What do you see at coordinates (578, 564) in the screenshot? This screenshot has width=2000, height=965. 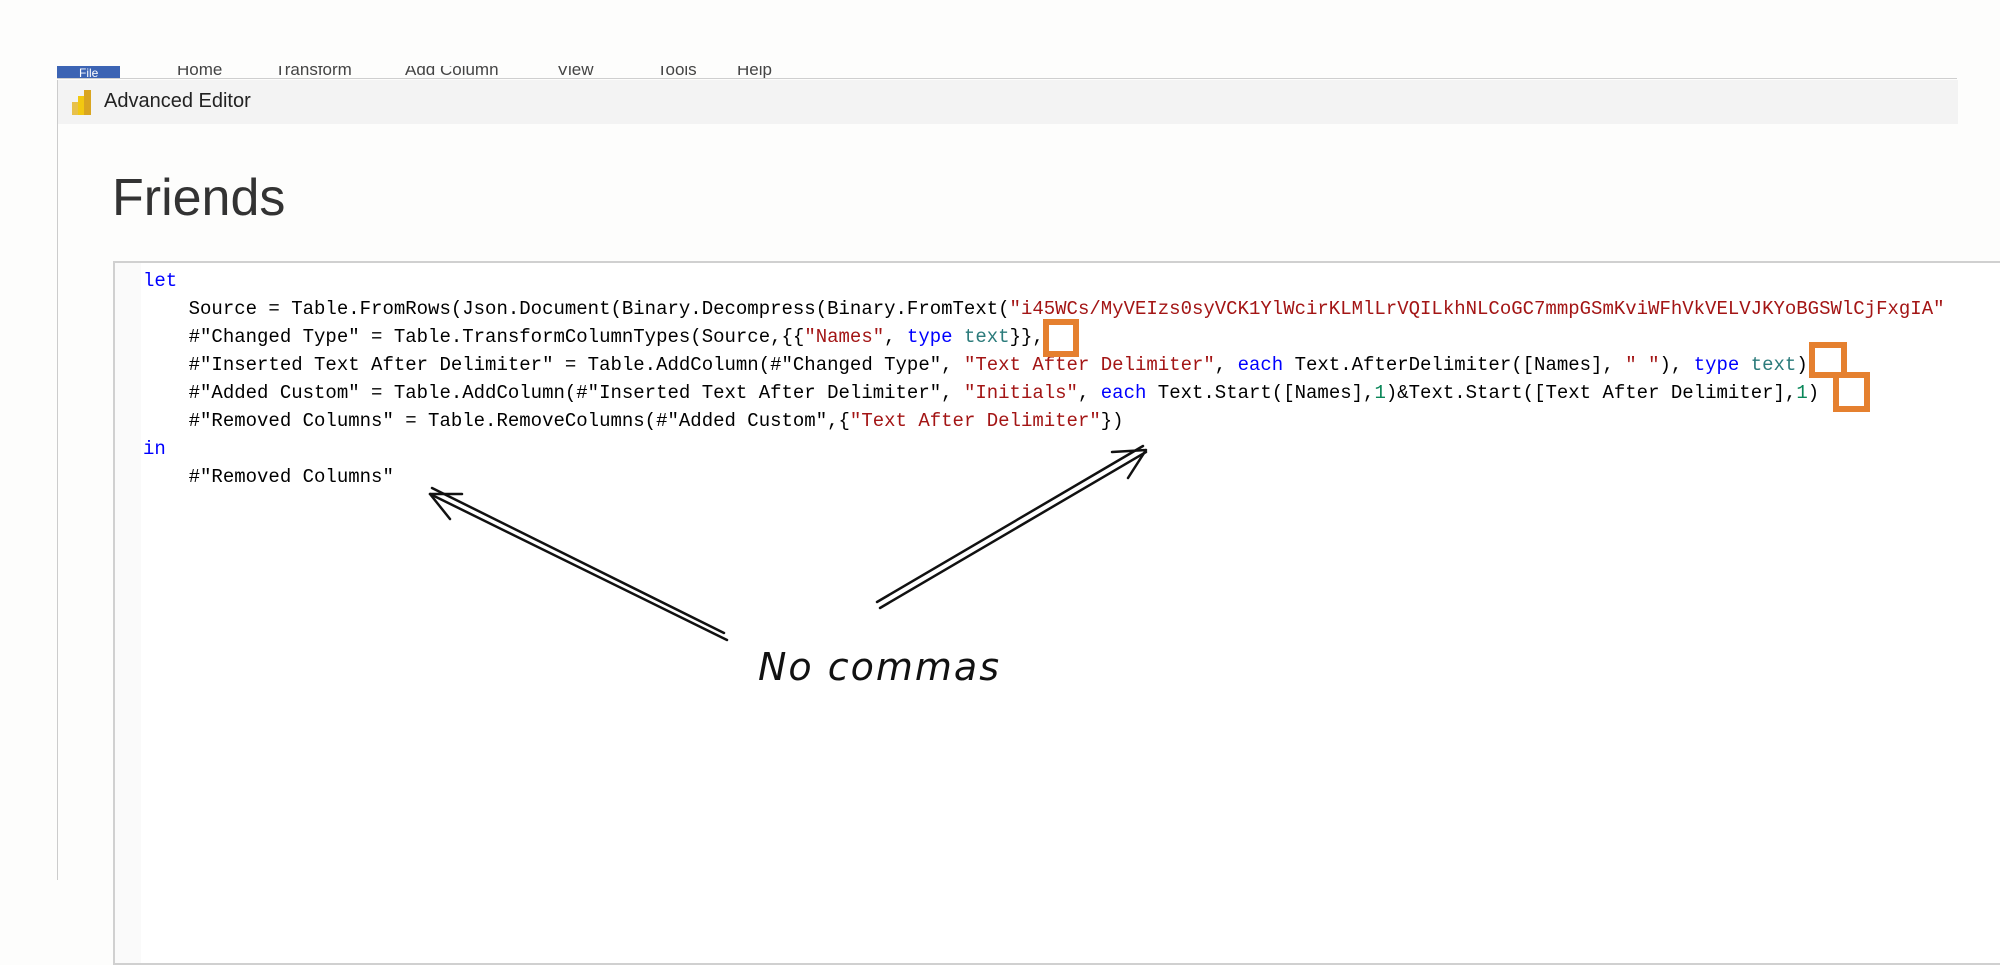 I see `arrow-left-icon` at bounding box center [578, 564].